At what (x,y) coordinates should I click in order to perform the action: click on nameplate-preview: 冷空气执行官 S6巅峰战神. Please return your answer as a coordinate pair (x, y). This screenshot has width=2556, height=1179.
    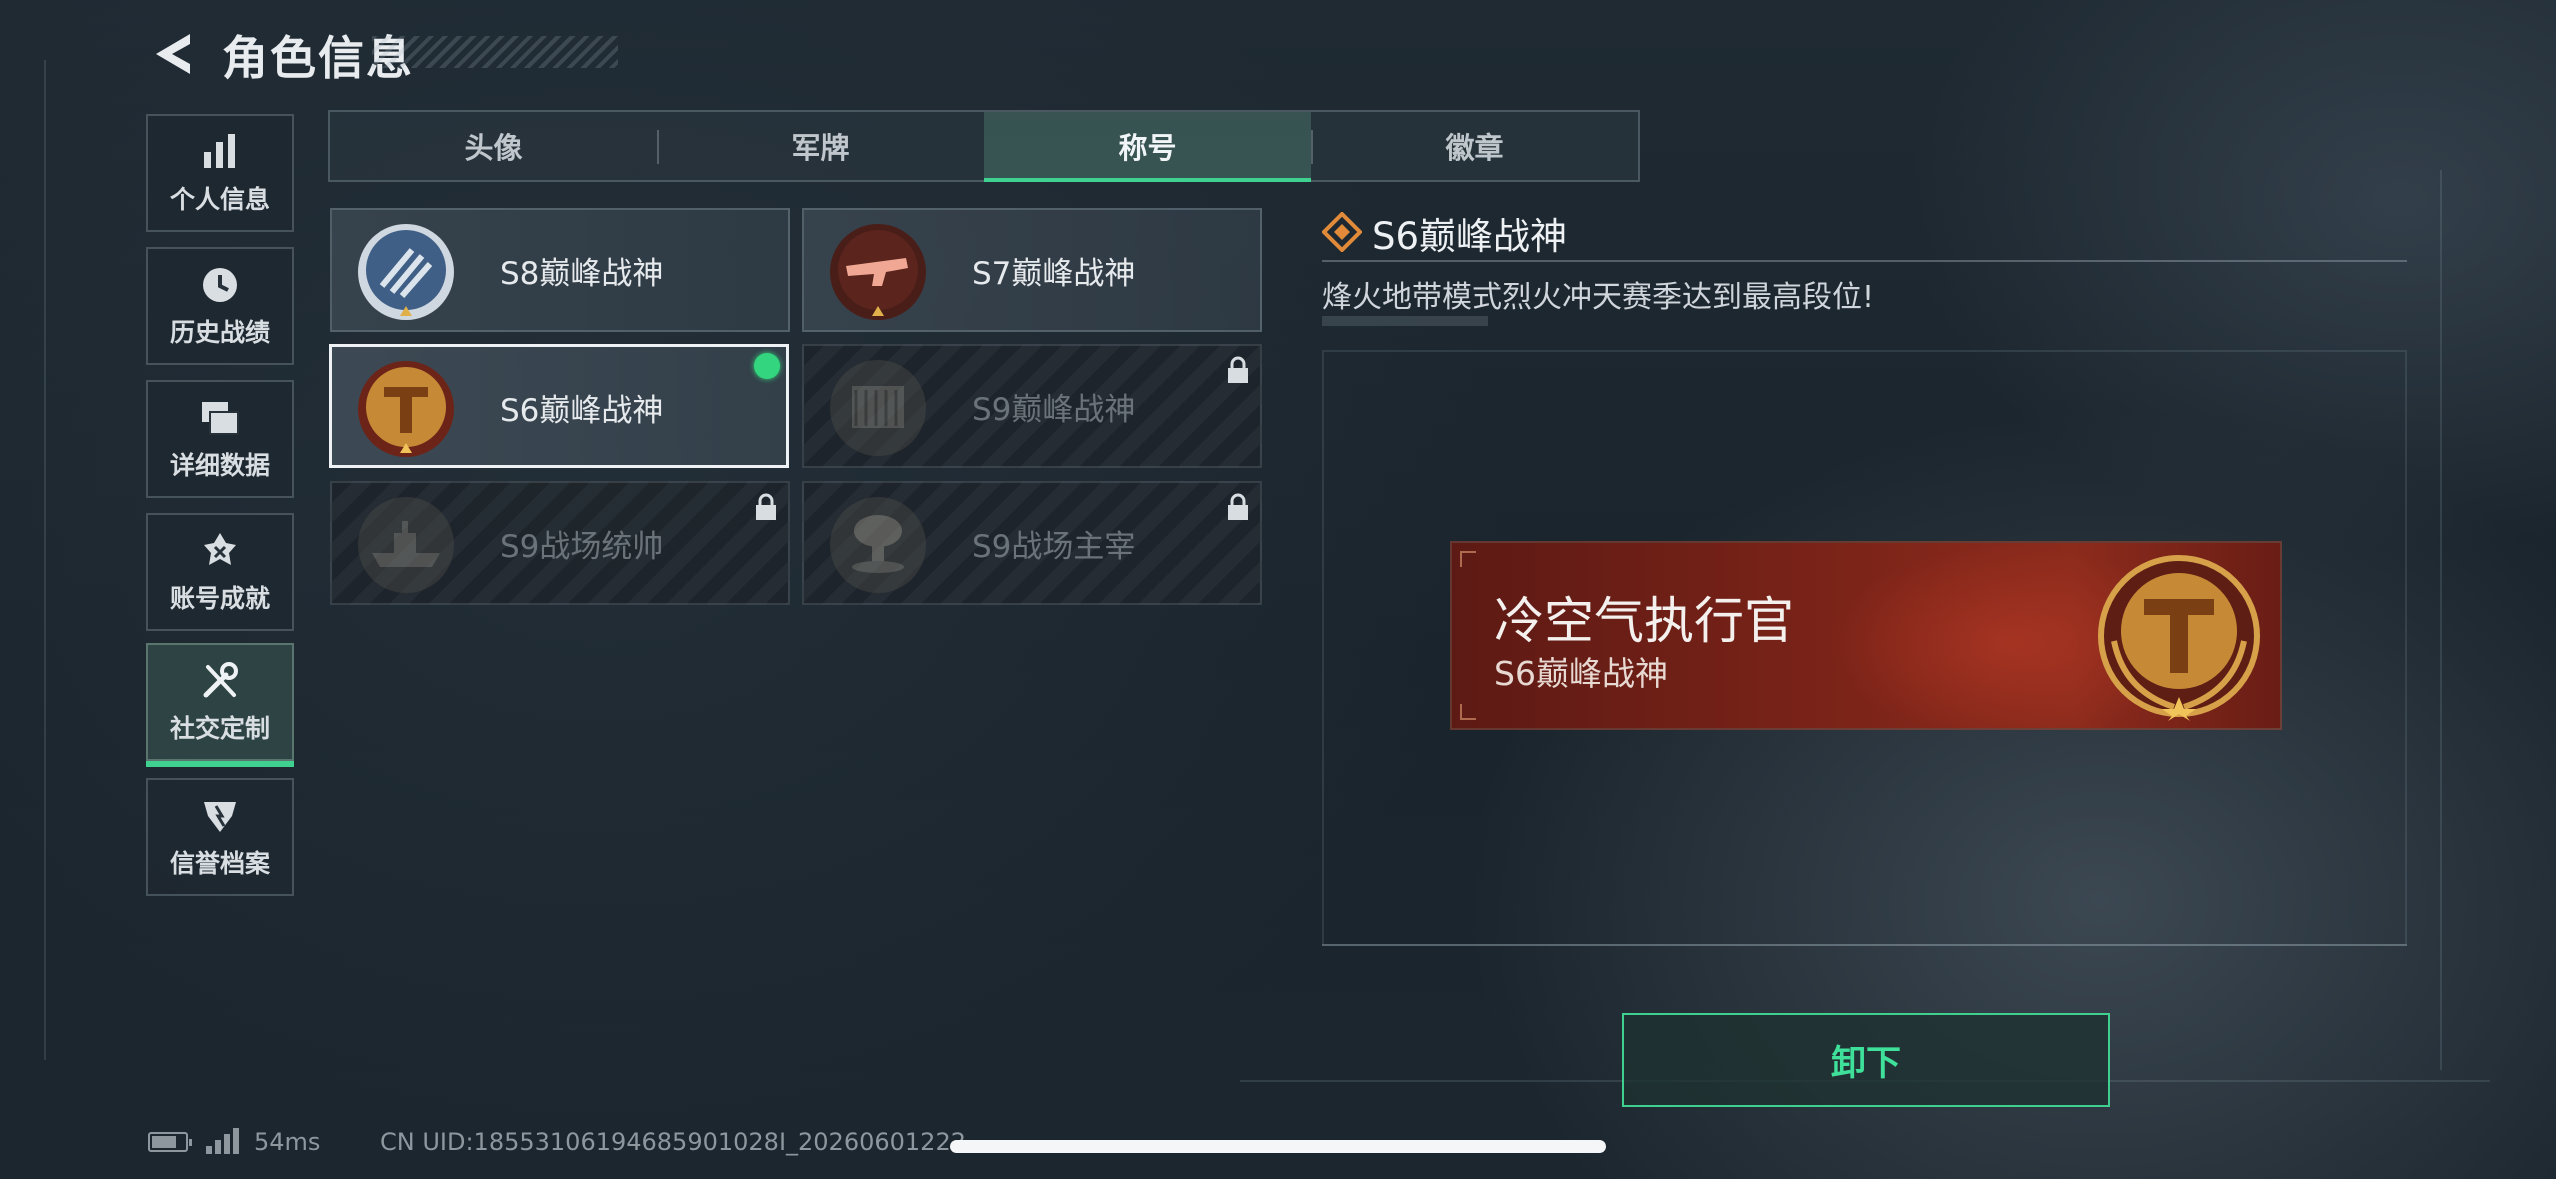
    Looking at the image, I should click on (1866, 635).